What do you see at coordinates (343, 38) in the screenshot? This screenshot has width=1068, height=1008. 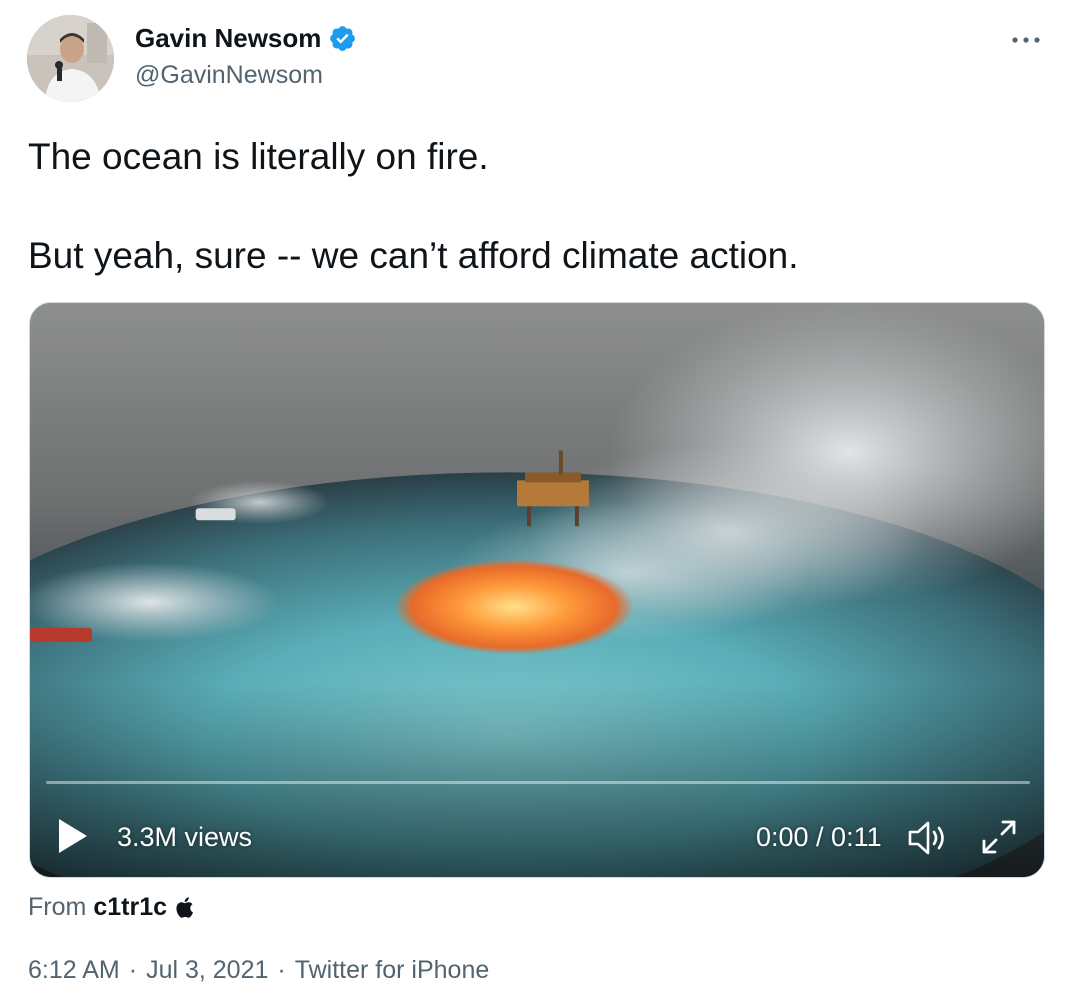 I see `verified-badge-icon` at bounding box center [343, 38].